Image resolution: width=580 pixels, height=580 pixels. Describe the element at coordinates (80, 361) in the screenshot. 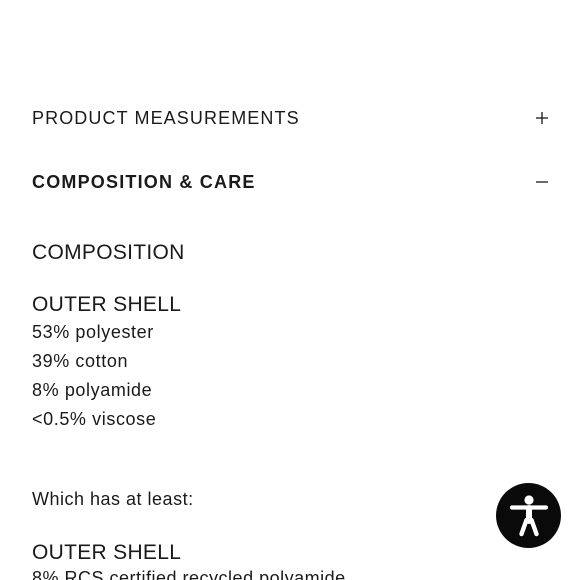

I see `material-item: 39% cotton` at that location.